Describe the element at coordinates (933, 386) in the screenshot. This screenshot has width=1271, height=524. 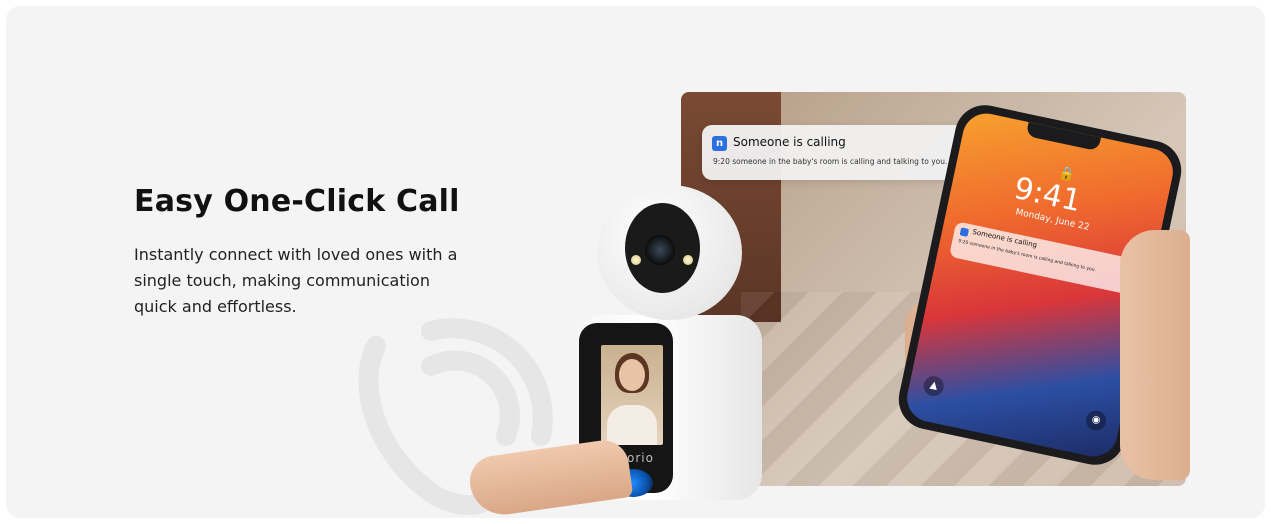
I see `flashlight-icon: ▲` at that location.